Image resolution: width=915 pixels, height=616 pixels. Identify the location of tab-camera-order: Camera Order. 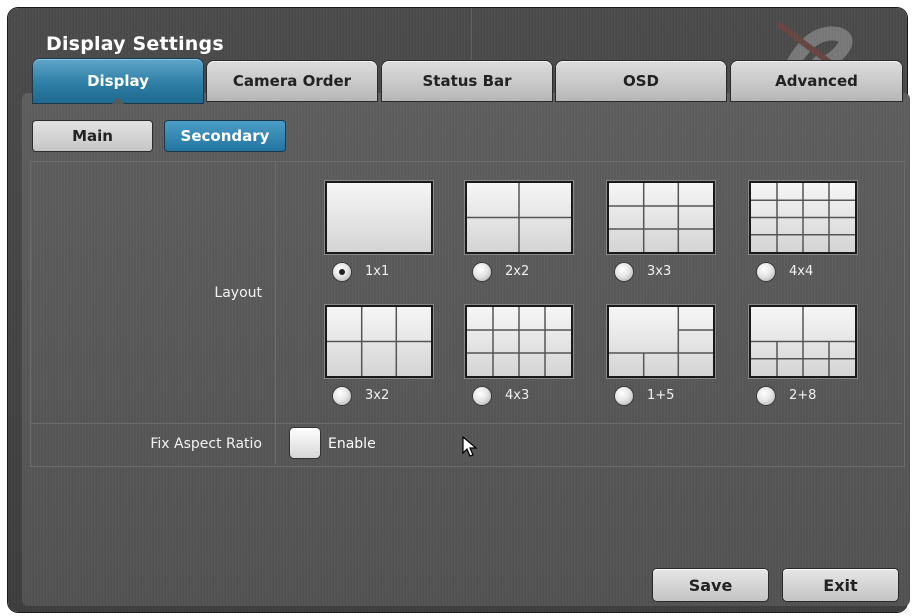
(292, 81).